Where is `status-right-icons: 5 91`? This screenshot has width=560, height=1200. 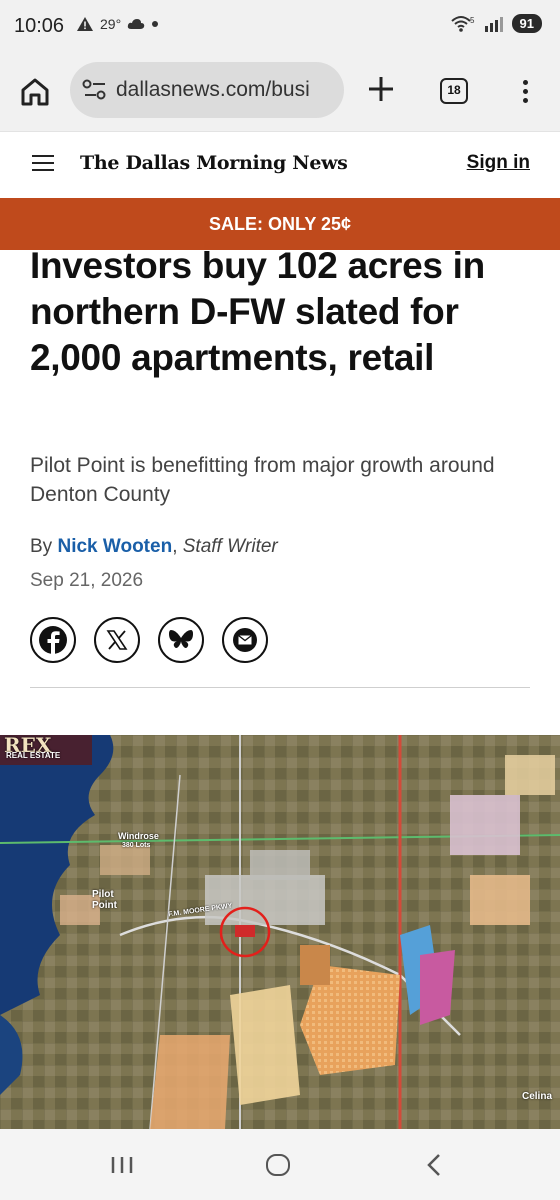 status-right-icons: 5 91 is located at coordinates (496, 23).